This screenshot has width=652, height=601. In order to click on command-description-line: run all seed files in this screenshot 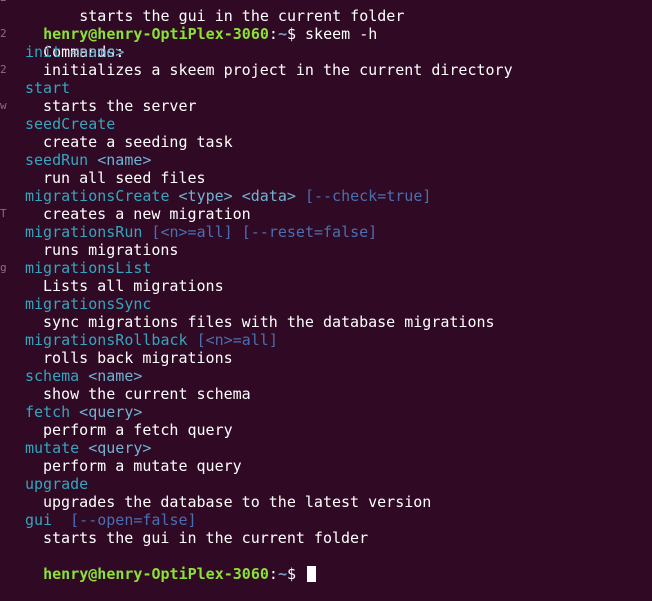, I will do `click(326, 178)`.